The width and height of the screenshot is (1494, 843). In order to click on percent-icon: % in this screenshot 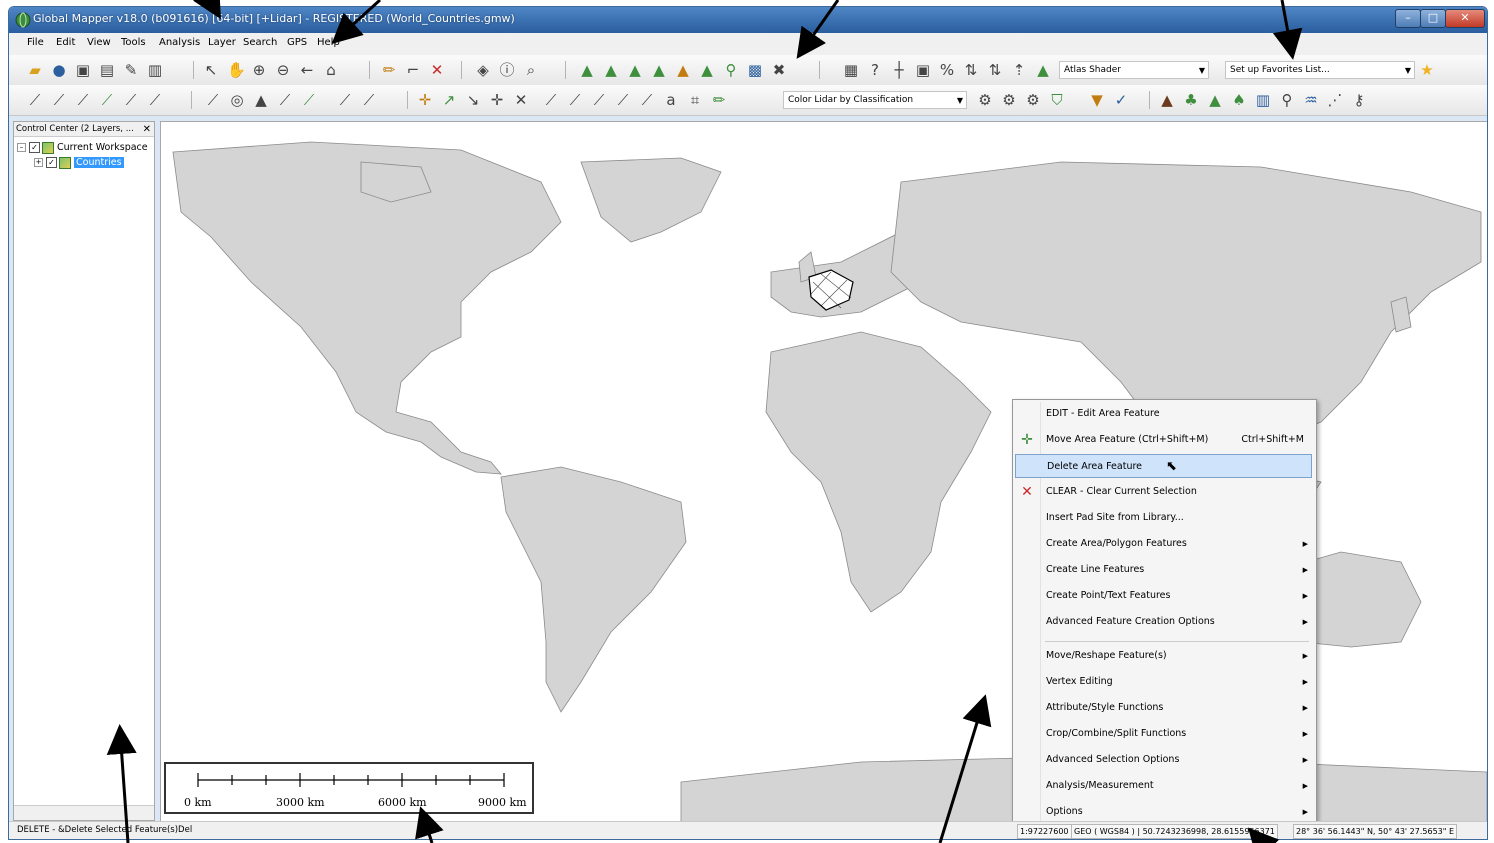, I will do `click(947, 70)`.